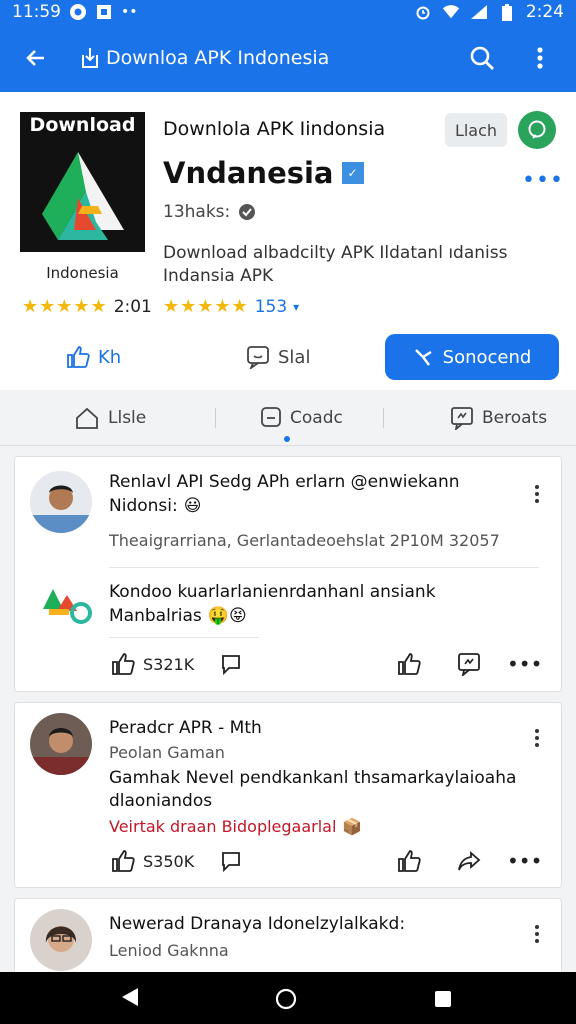  I want to click on status-time-right: 2:24, so click(544, 12).